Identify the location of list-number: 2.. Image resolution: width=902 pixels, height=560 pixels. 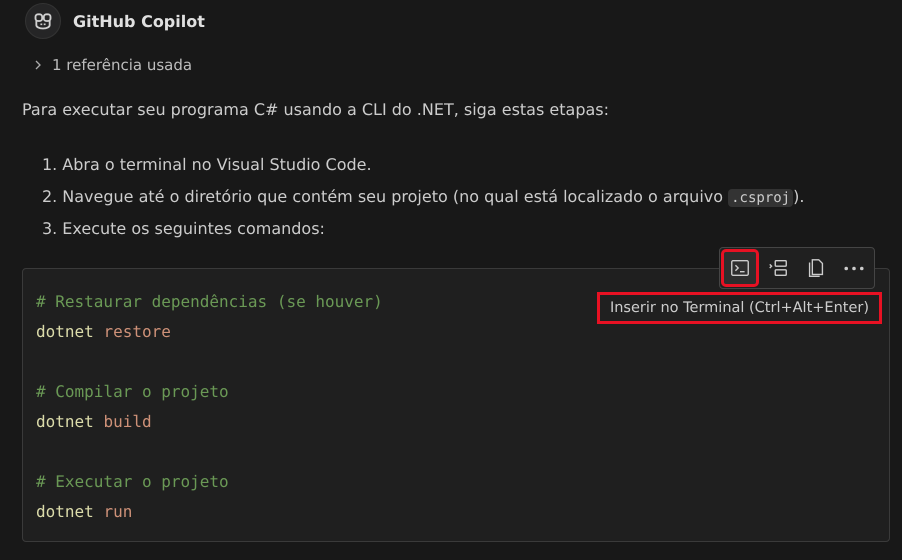
(50, 196).